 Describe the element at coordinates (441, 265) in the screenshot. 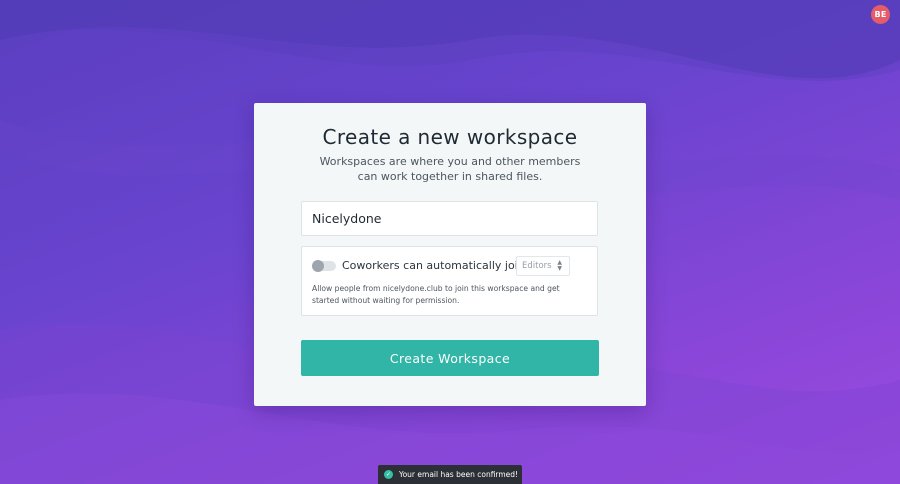

I see `auto-join-label: Coworkers can automatically join as` at that location.